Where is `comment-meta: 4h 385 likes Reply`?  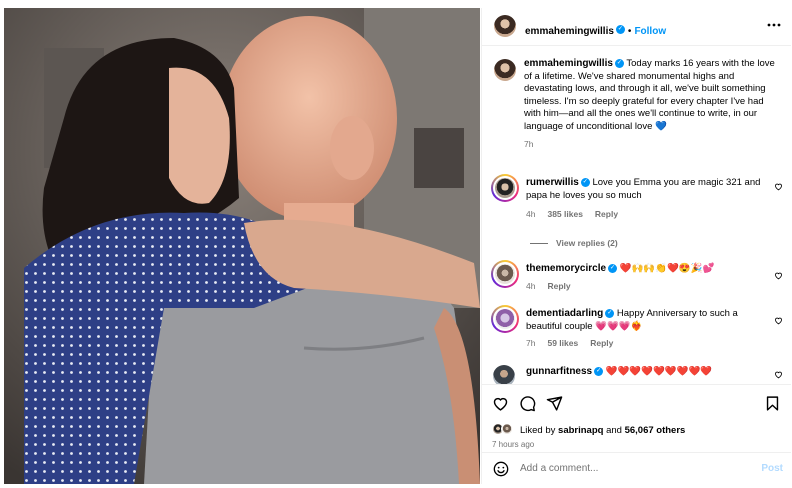
comment-meta: 4h 385 likes Reply is located at coordinates (578, 214).